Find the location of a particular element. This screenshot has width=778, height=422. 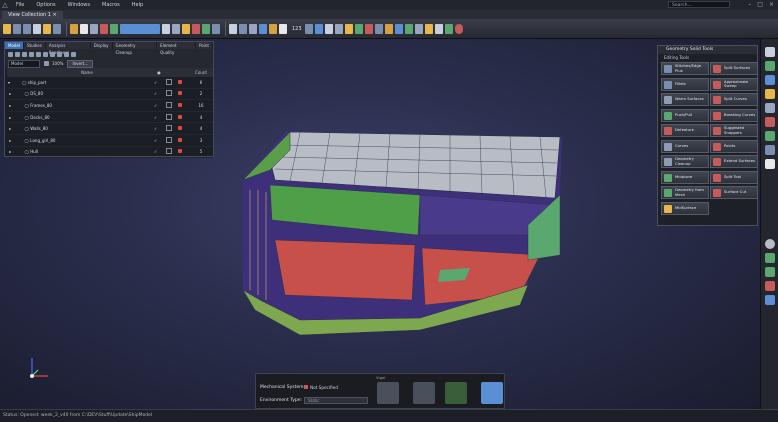

table-row: ▸ ◯ Hull ✓ 5 is located at coordinates (110, 152).